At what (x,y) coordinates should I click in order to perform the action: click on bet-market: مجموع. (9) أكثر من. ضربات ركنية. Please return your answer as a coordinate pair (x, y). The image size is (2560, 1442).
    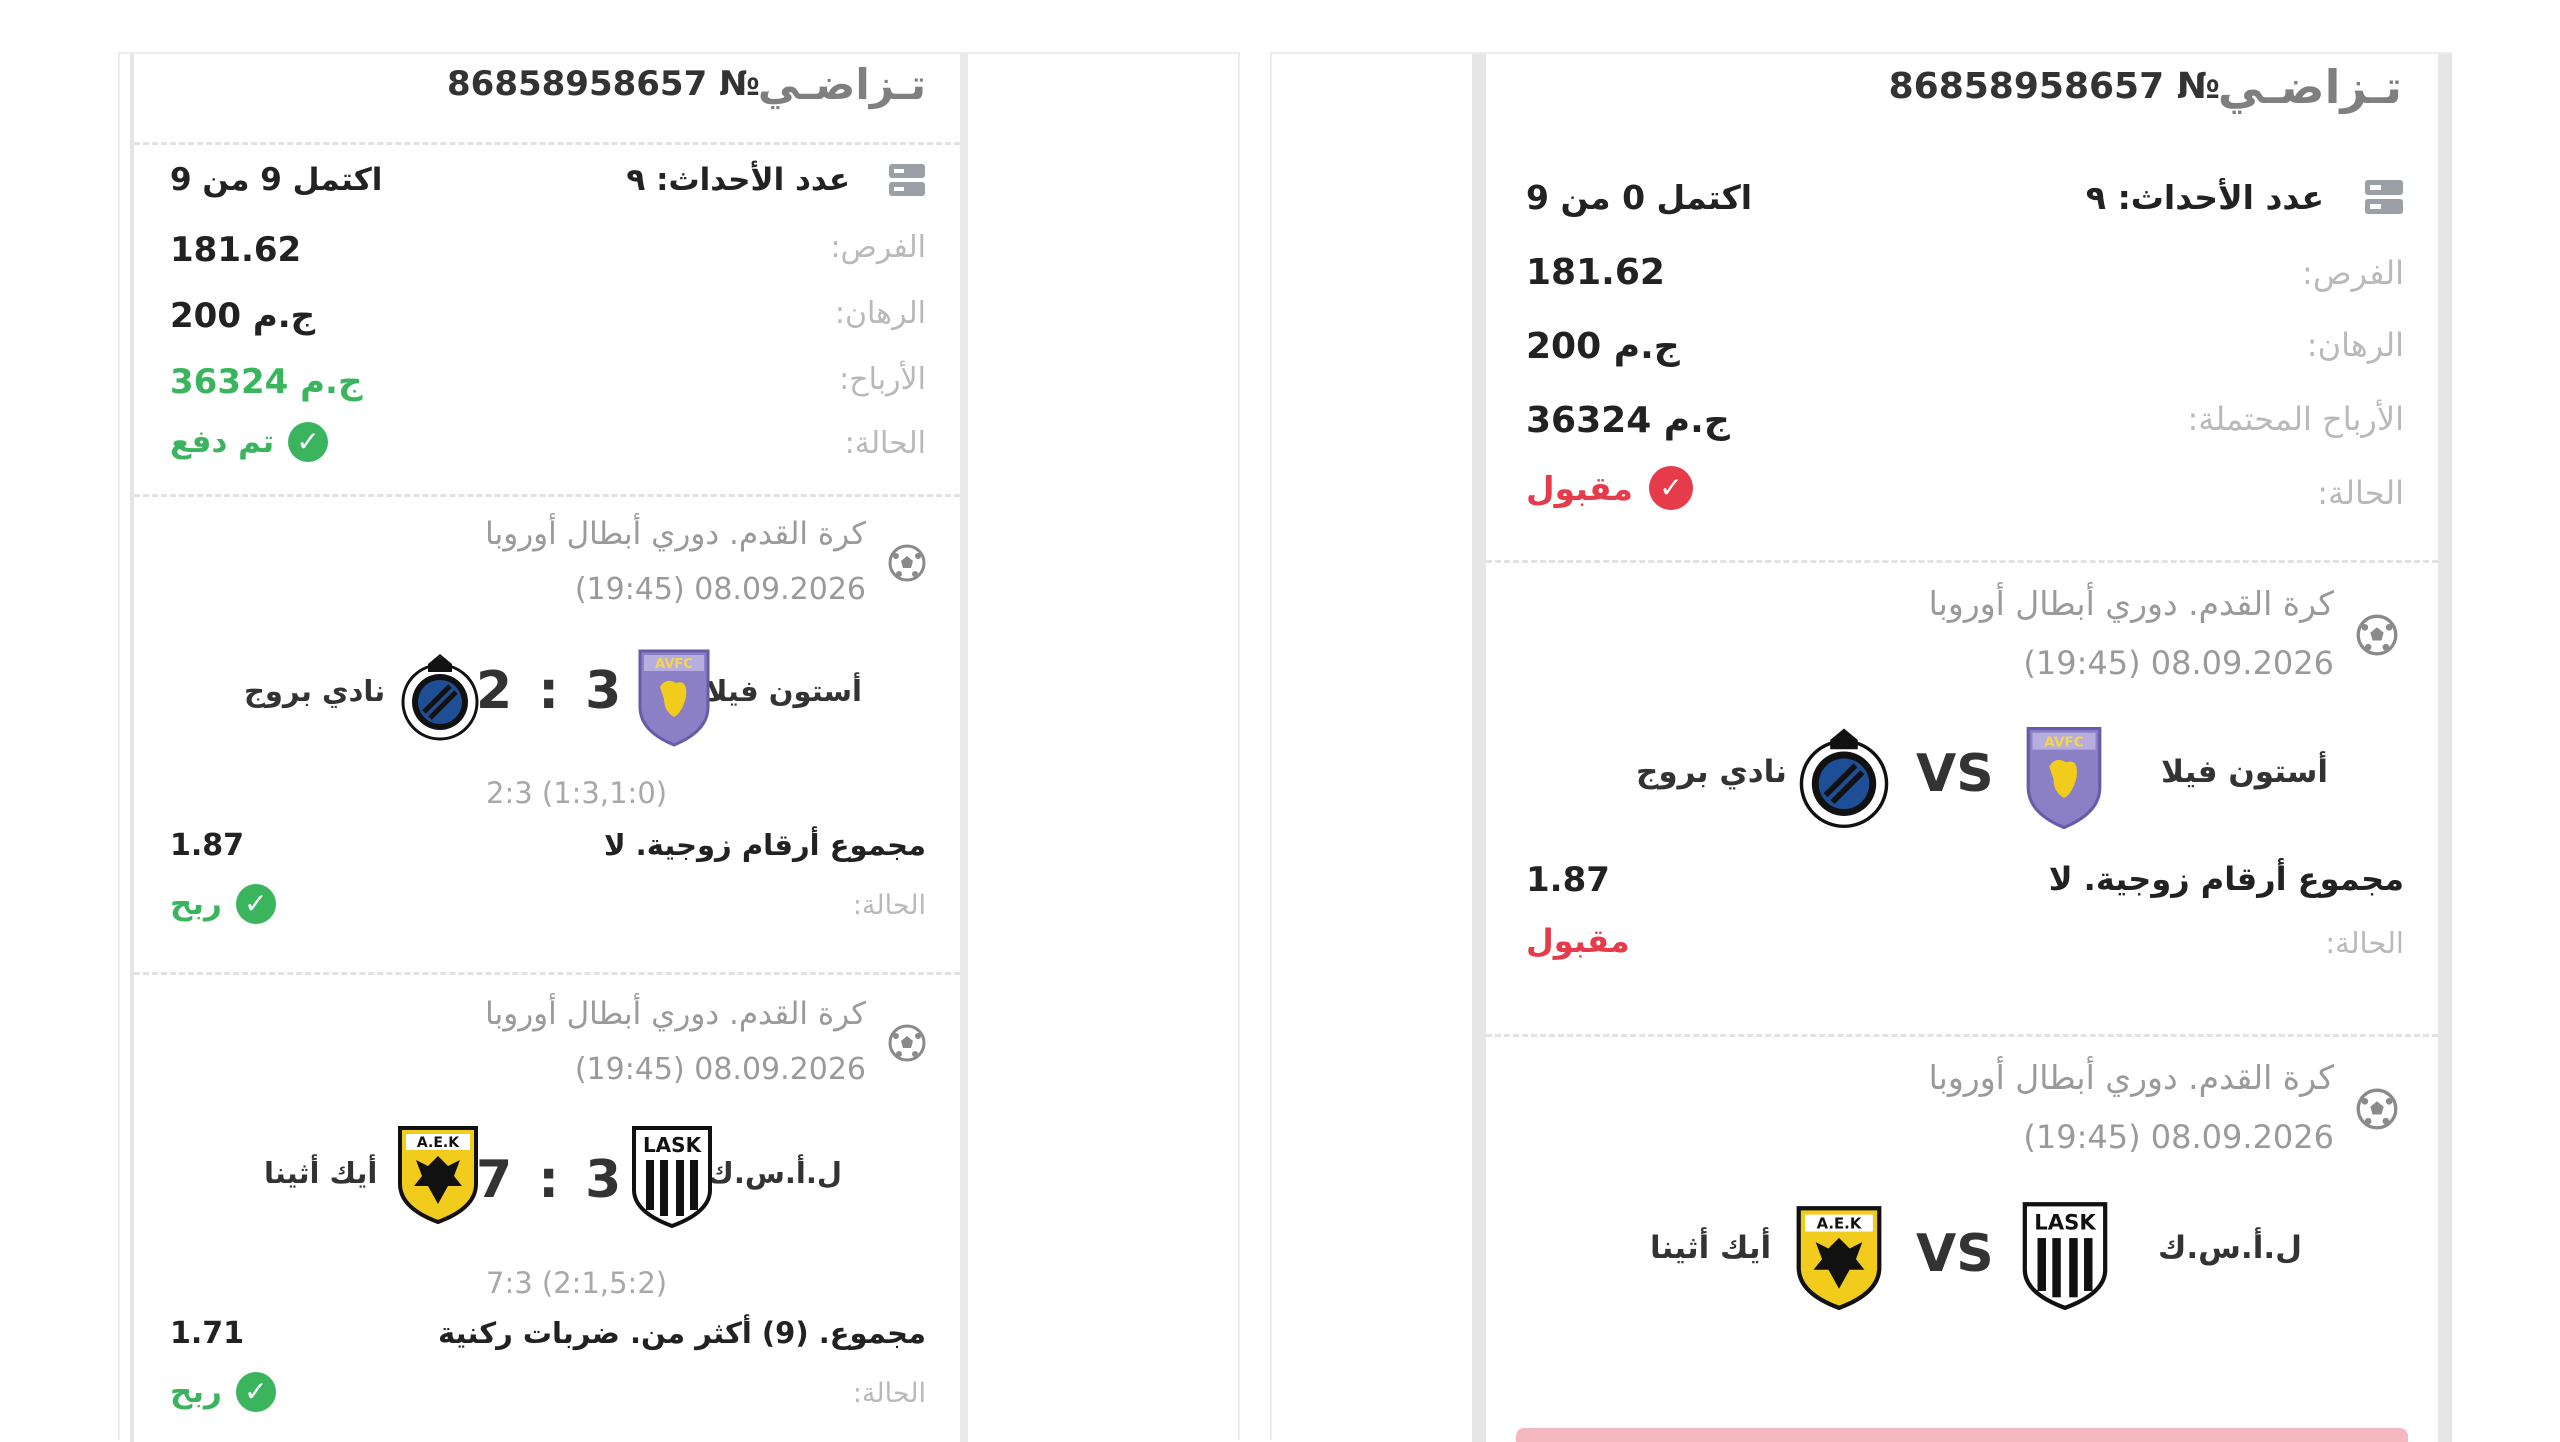
    Looking at the image, I should click on (681, 1333).